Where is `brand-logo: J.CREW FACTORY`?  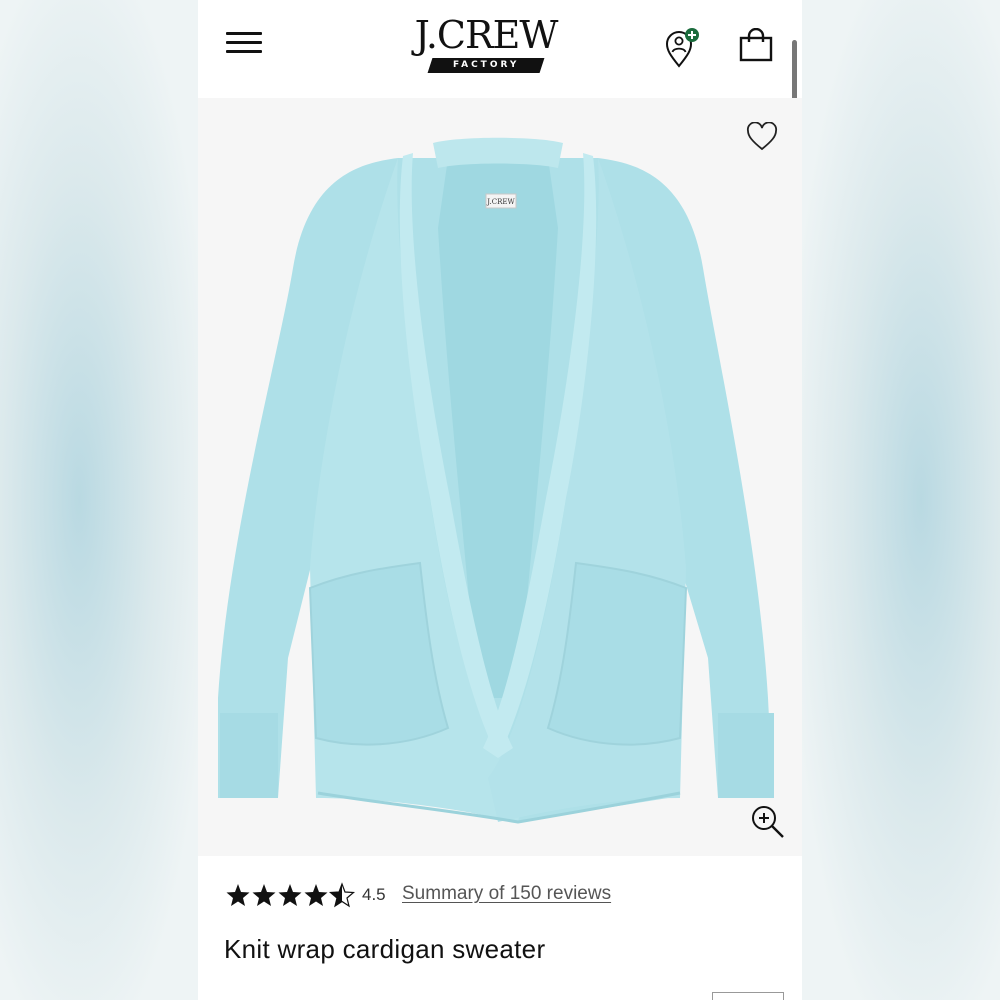
brand-logo: J.CREW FACTORY is located at coordinates (486, 44).